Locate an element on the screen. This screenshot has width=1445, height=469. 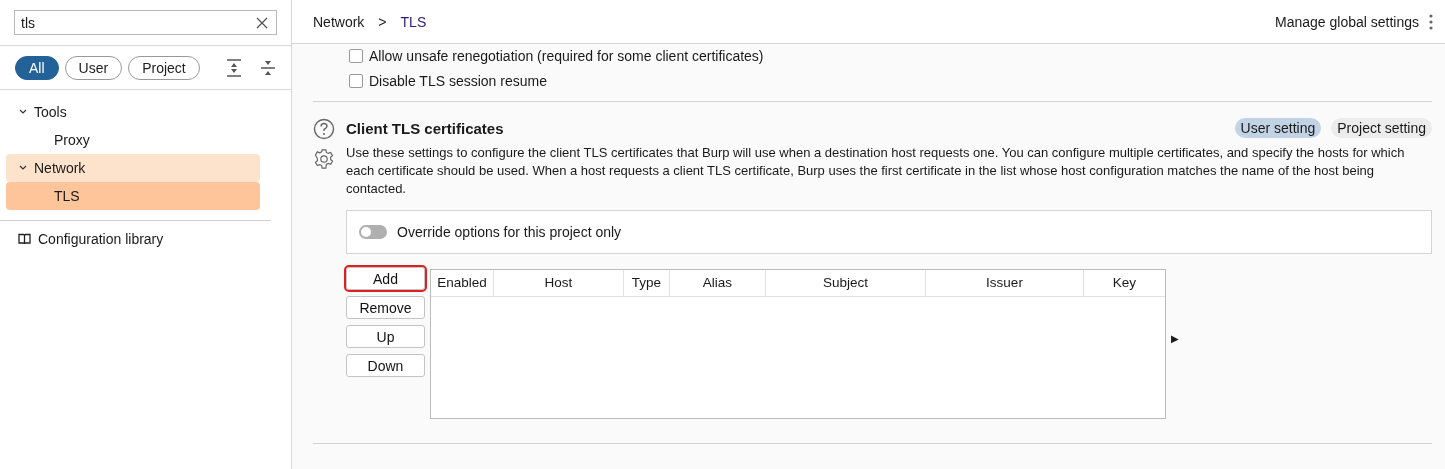
column-header: Key is located at coordinates (1124, 283).